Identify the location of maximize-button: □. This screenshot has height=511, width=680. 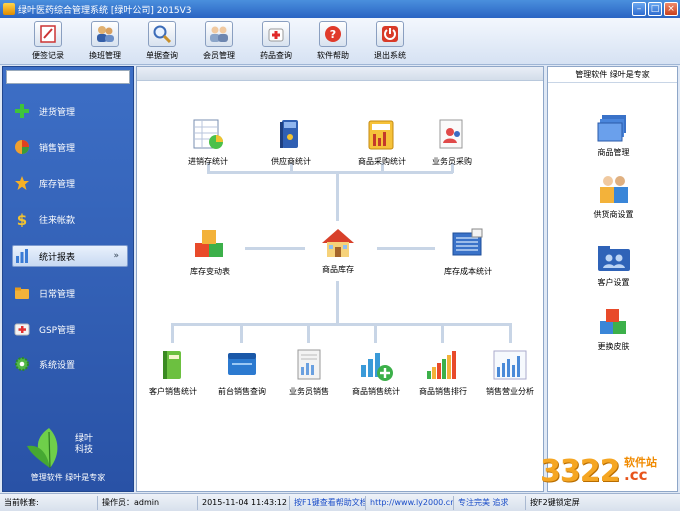
(655, 9).